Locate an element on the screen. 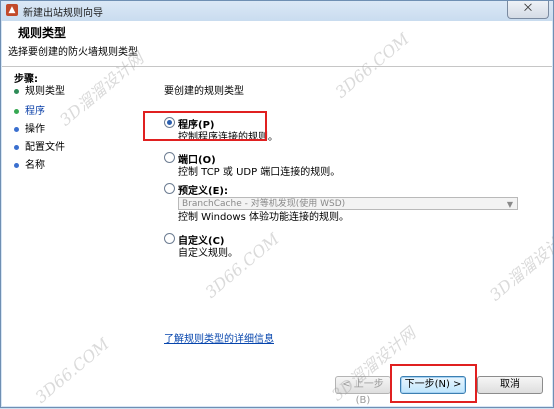 This screenshot has width=554, height=409. option-desc: 控制 TCP 或 UDP 端口连接的规则。 is located at coordinates (259, 172).